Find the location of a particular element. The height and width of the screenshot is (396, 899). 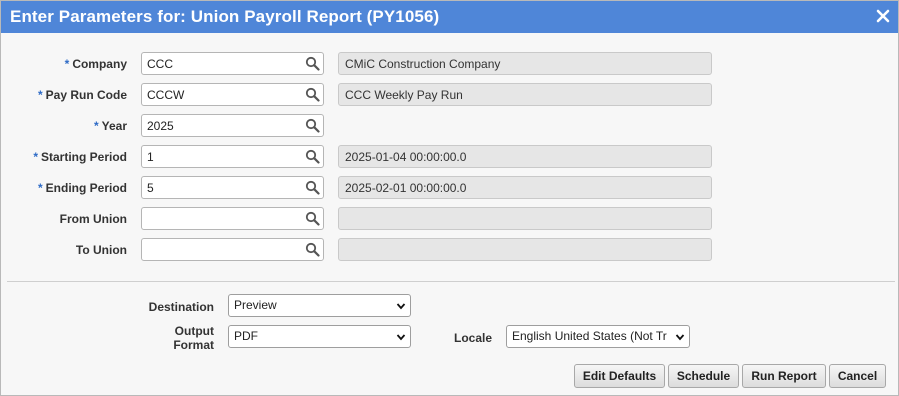

pay-run-code-description: CCC Weekly Pay Run is located at coordinates (525, 94).